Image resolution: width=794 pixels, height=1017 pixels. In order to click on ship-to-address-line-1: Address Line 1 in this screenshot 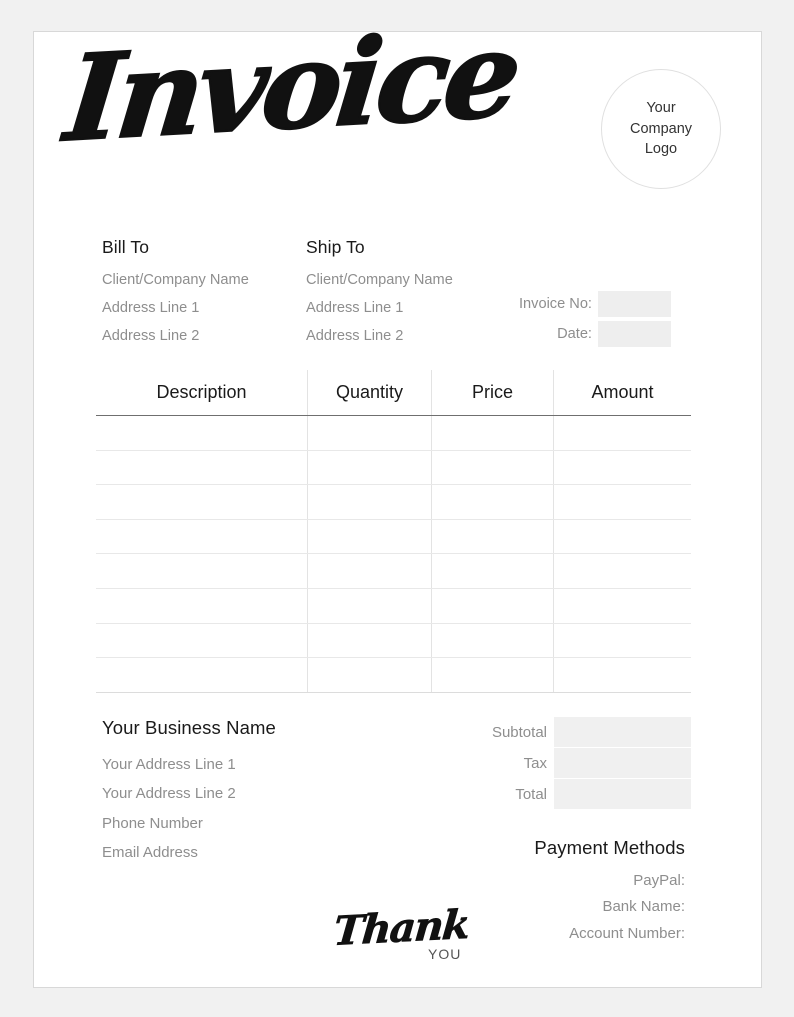, I will do `click(379, 308)`.